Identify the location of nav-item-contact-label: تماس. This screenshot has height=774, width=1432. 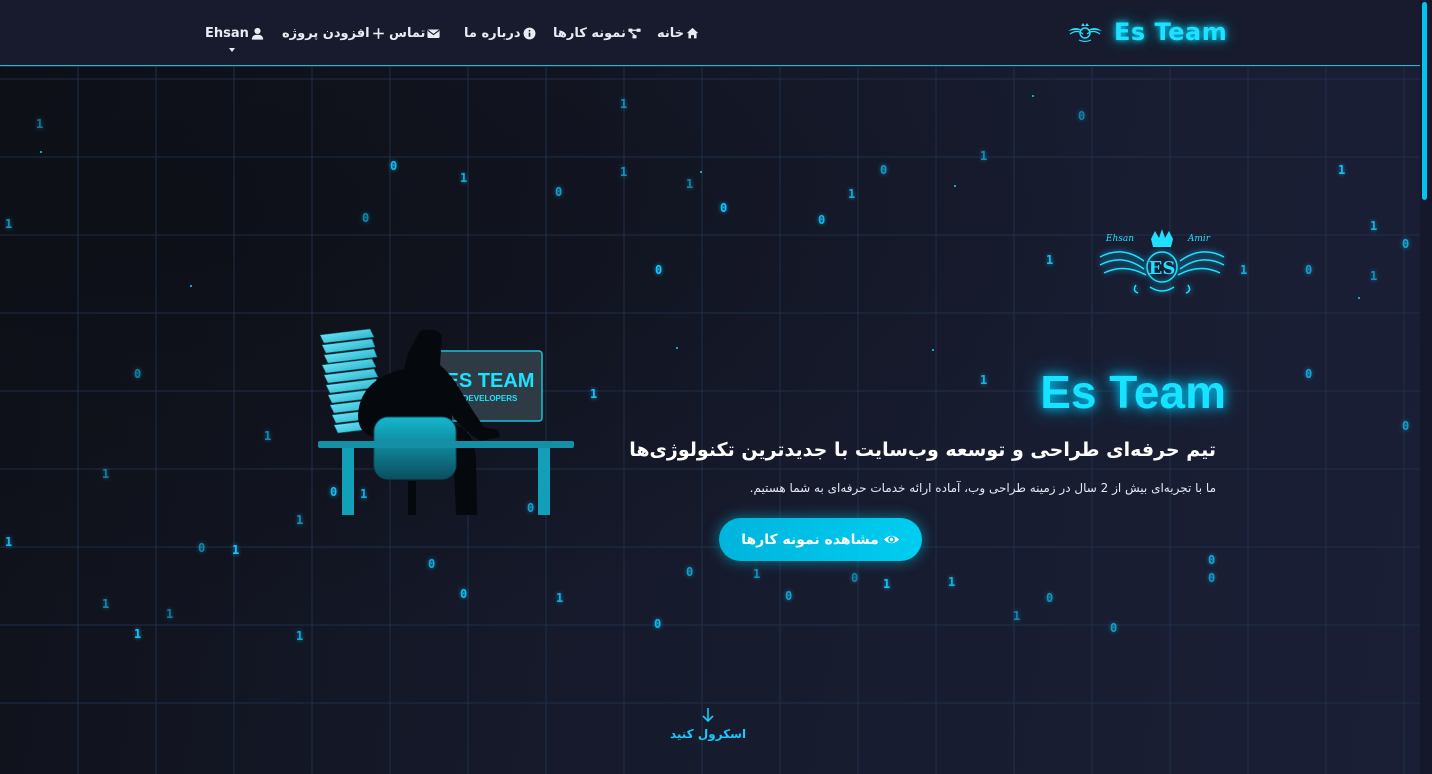
(407, 33).